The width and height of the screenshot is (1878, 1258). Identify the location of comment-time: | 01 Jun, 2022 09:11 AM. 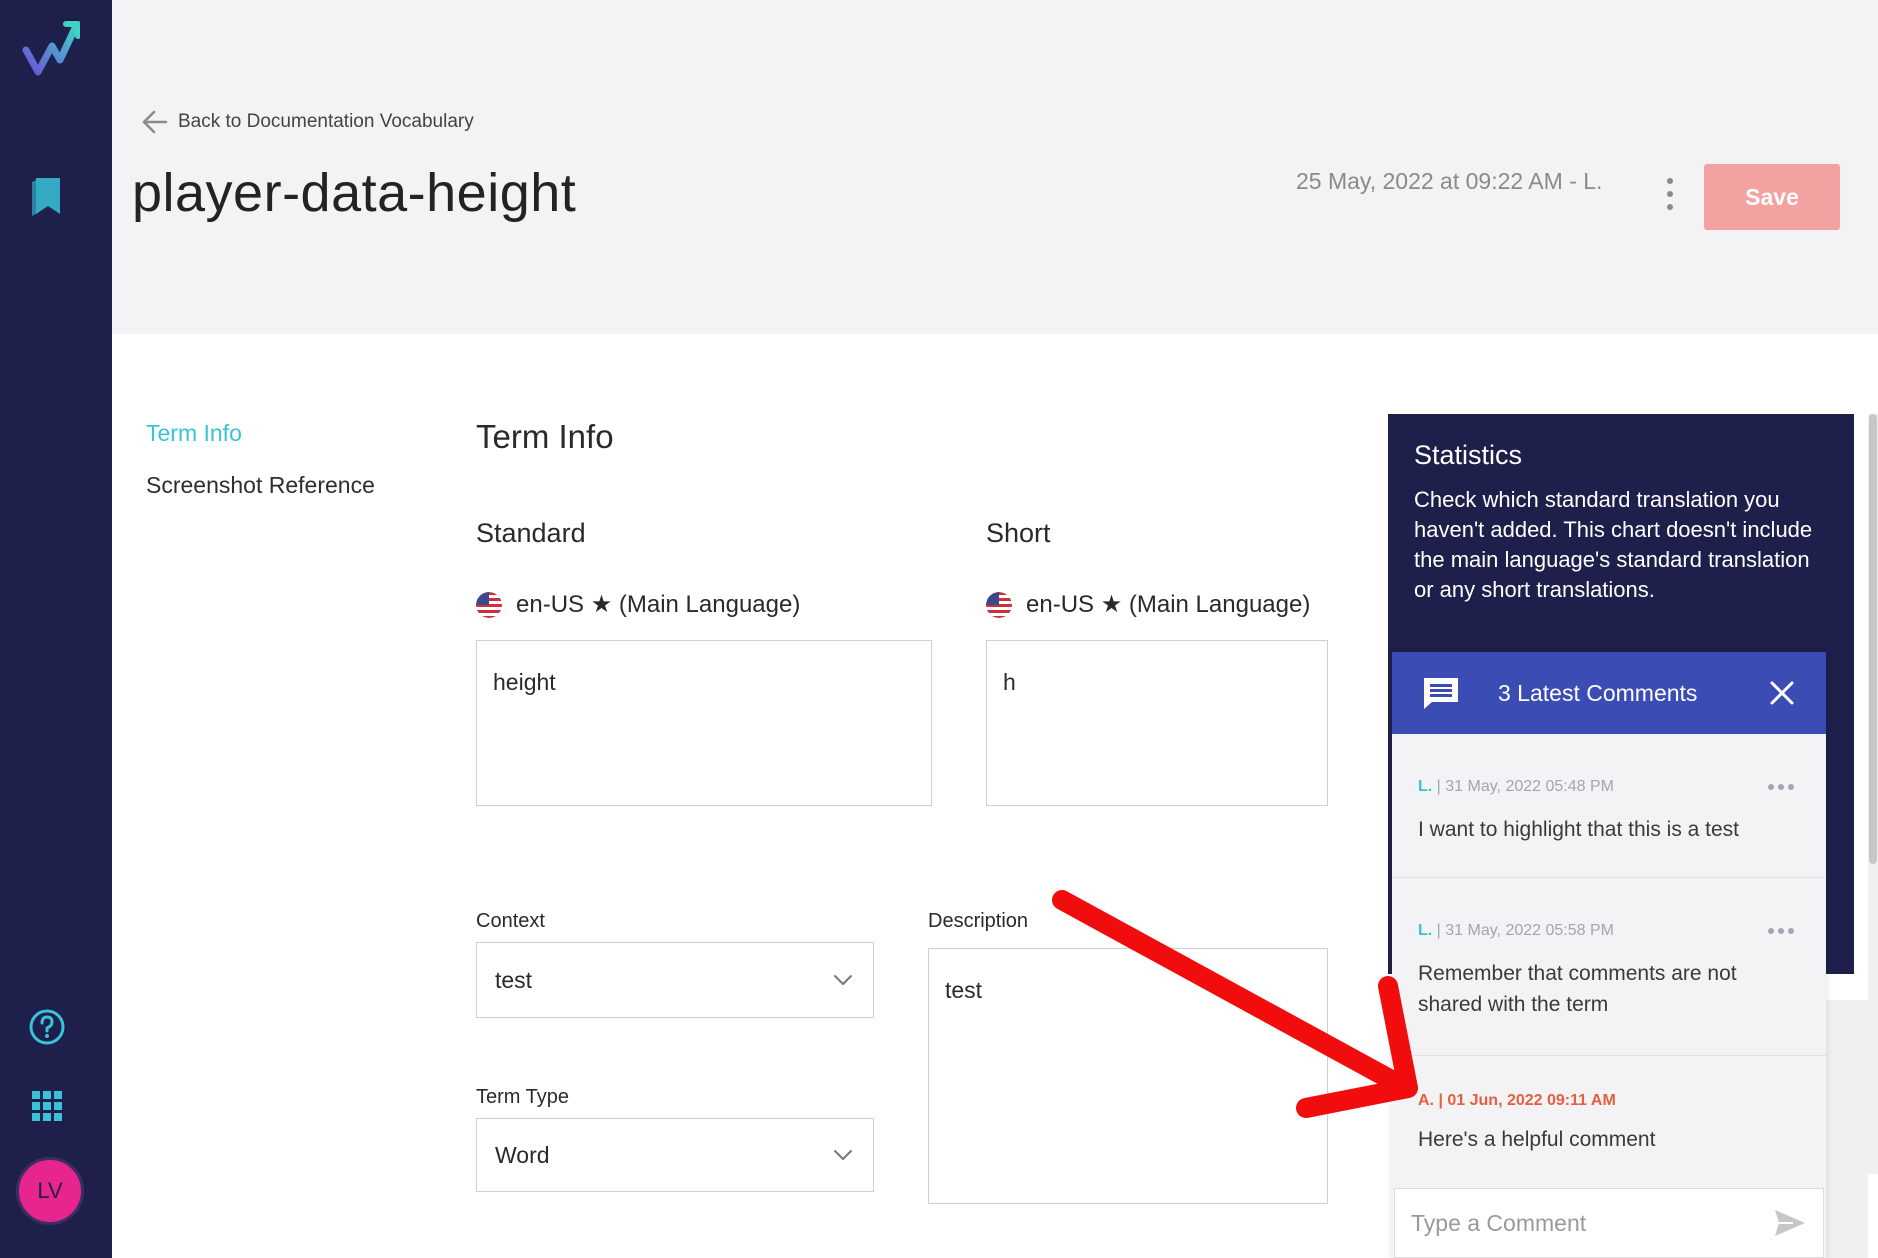
(1527, 1100).